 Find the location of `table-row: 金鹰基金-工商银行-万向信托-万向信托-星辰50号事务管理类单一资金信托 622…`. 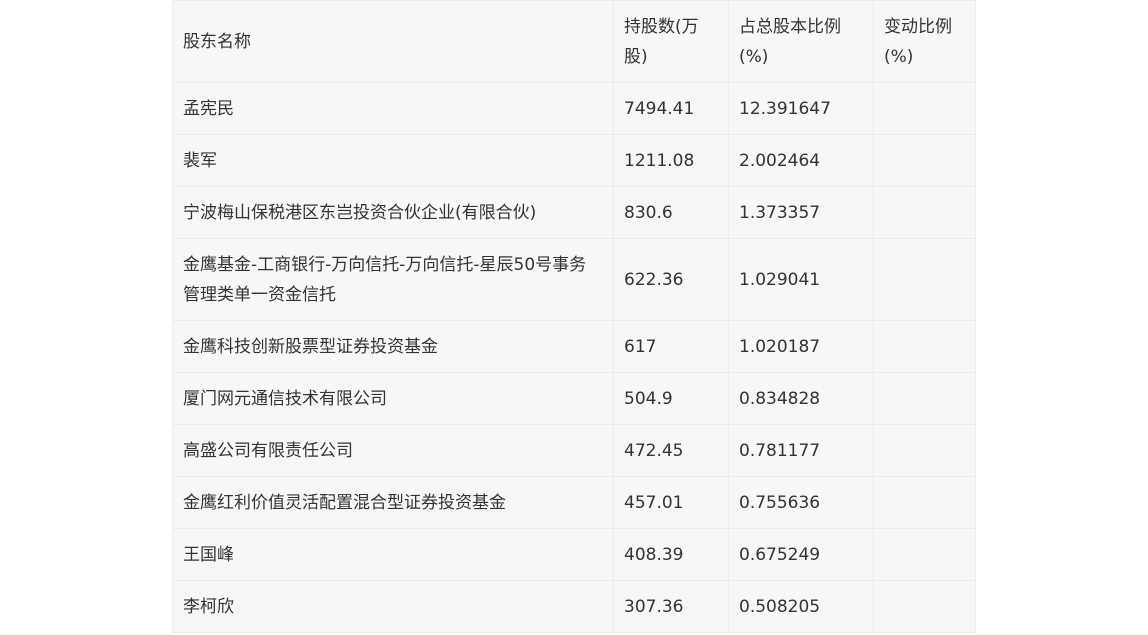

table-row: 金鹰基金-工商银行-万向信托-万向信托-星辰50号事务管理类单一资金信托 622… is located at coordinates (574, 279).